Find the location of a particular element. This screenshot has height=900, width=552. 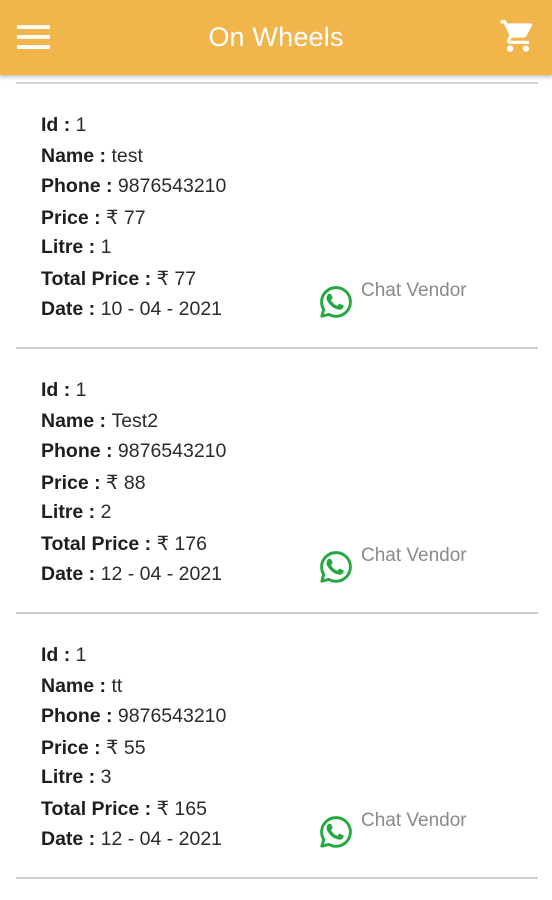

order-name-row: Name : tt is located at coordinates (81, 686).